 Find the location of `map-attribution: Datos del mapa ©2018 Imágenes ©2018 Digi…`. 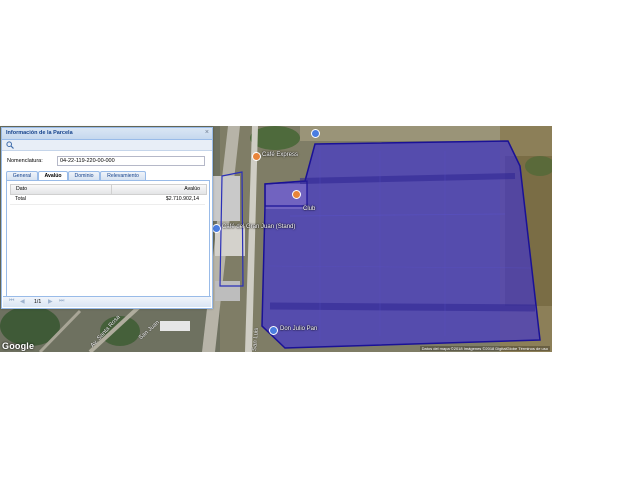

map-attribution: Datos del mapa ©2018 Imágenes ©2018 Digi… is located at coordinates (484, 348).